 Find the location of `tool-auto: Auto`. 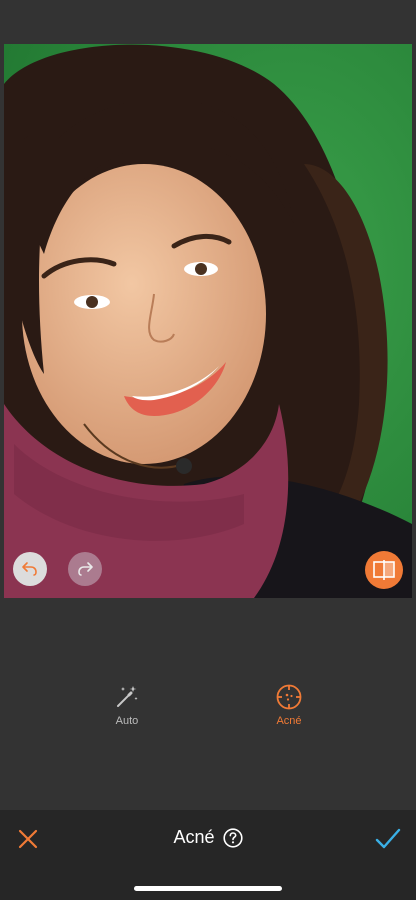

tool-auto: Auto is located at coordinates (127, 705).